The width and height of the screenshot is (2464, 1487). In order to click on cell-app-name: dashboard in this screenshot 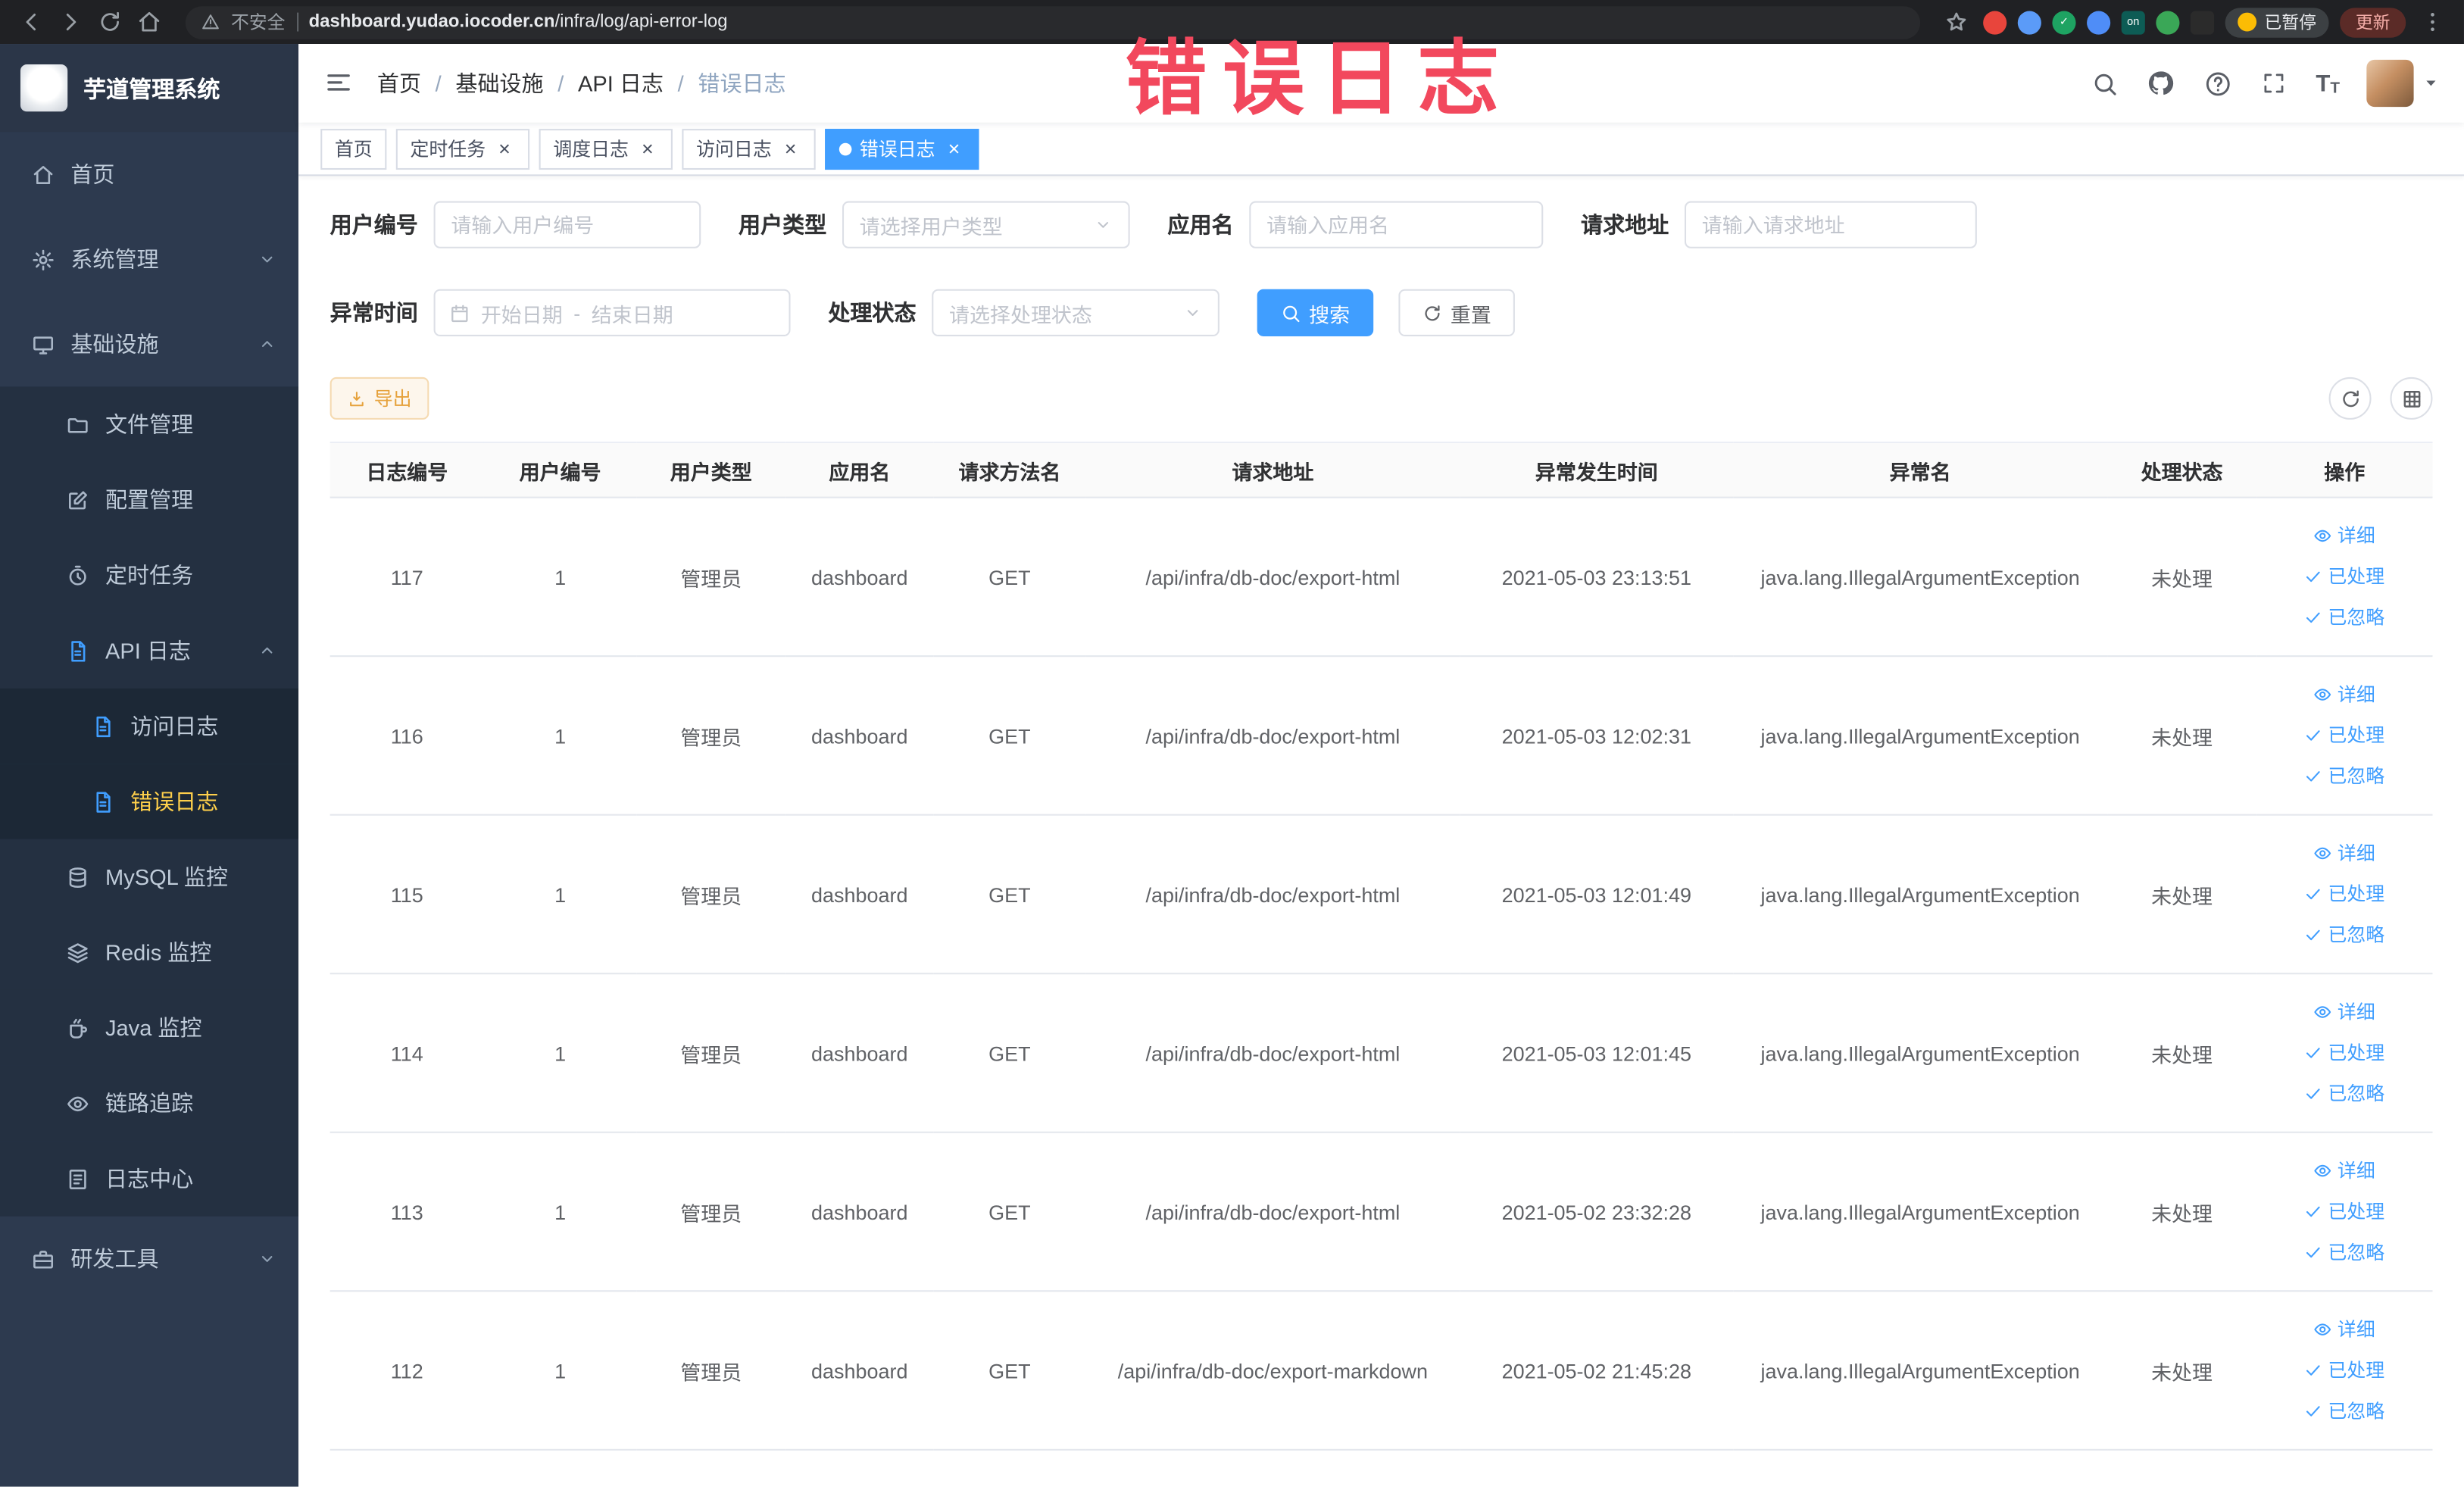, I will do `click(859, 577)`.